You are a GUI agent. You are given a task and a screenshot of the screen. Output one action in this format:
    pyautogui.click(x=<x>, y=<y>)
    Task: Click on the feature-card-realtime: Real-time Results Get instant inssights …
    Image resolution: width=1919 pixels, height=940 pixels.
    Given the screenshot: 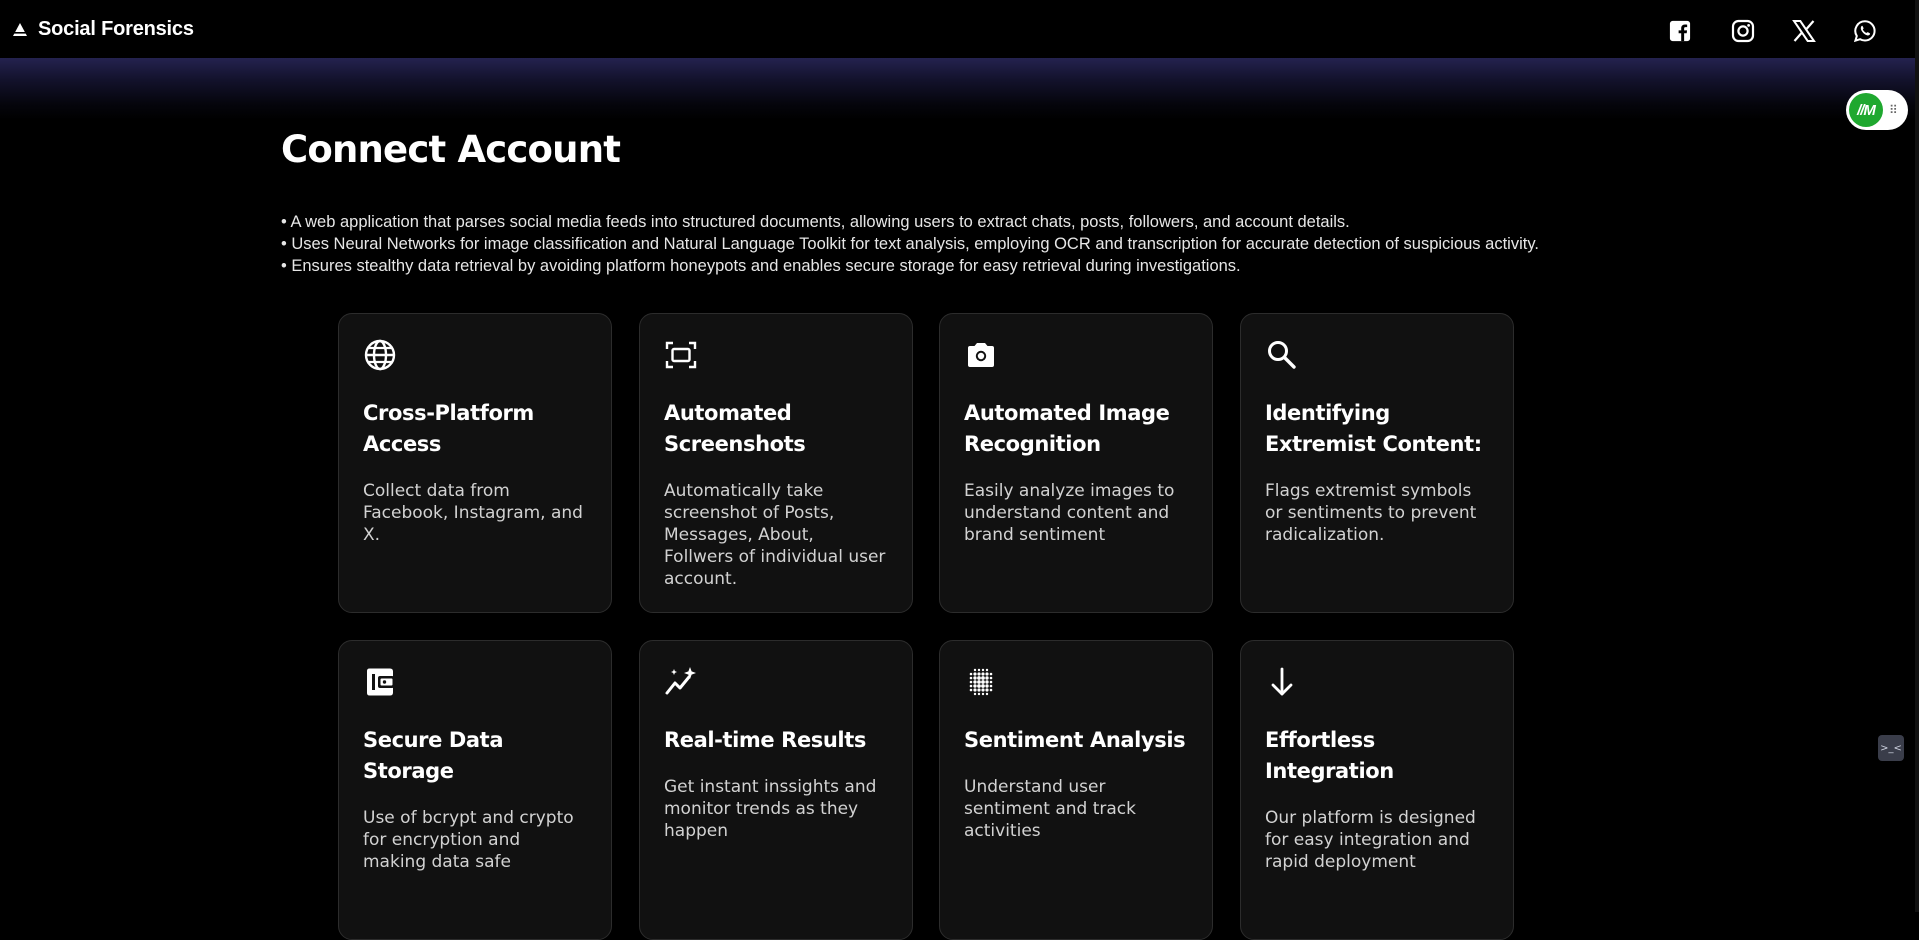 What is the action you would take?
    pyautogui.click(x=776, y=790)
    